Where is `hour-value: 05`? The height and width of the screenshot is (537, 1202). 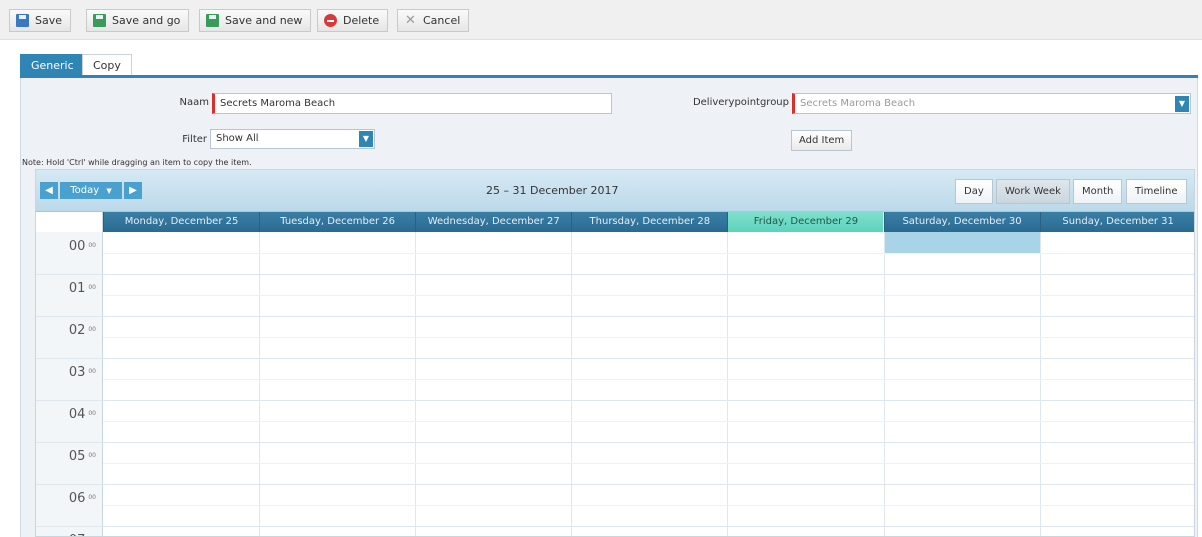 hour-value: 05 is located at coordinates (77, 456).